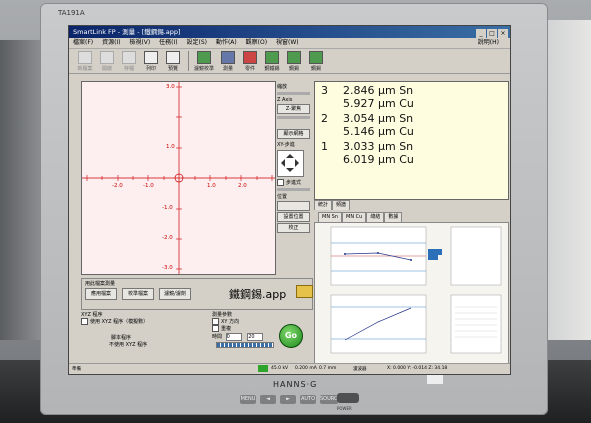 This screenshot has width=591, height=423. Describe the element at coordinates (481, 33) in the screenshot. I see `minimize-button: _` at that location.